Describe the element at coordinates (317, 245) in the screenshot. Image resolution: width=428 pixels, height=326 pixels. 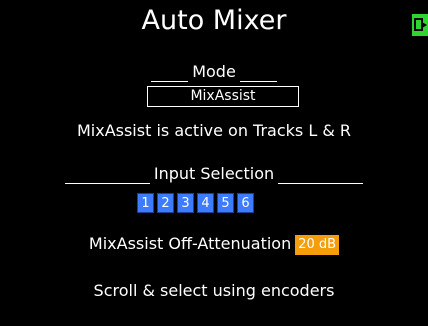
I see `attenuation-value: 20 dB` at that location.